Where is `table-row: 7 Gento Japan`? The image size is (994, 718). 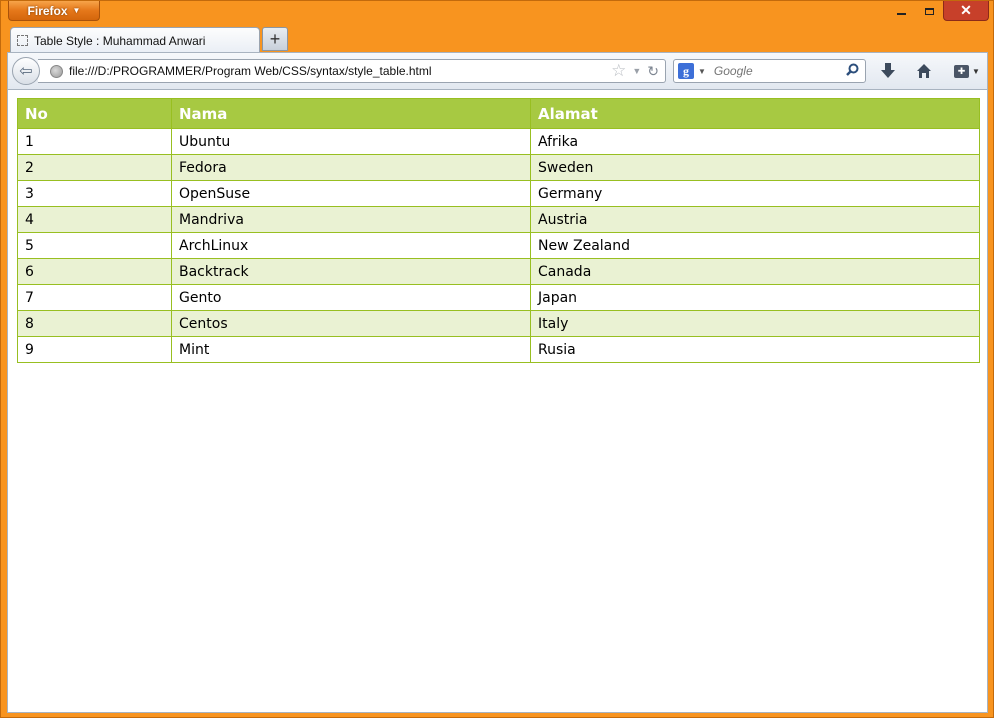 table-row: 7 Gento Japan is located at coordinates (498, 297).